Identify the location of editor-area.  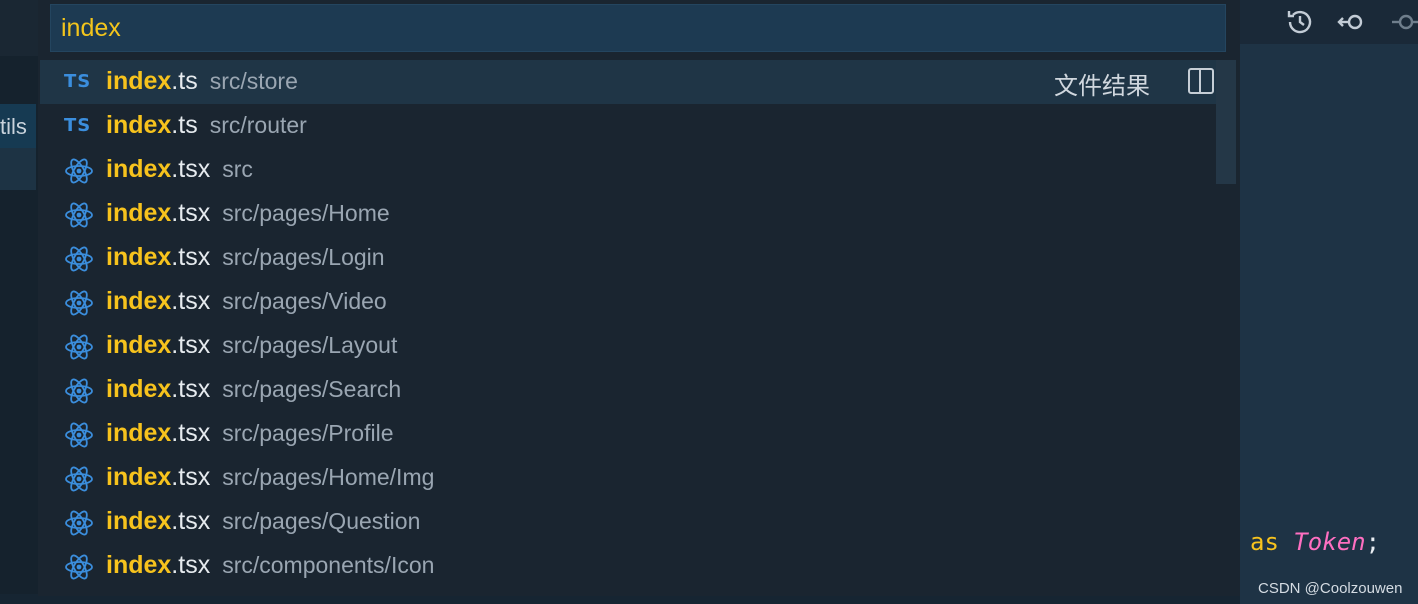
(1329, 302).